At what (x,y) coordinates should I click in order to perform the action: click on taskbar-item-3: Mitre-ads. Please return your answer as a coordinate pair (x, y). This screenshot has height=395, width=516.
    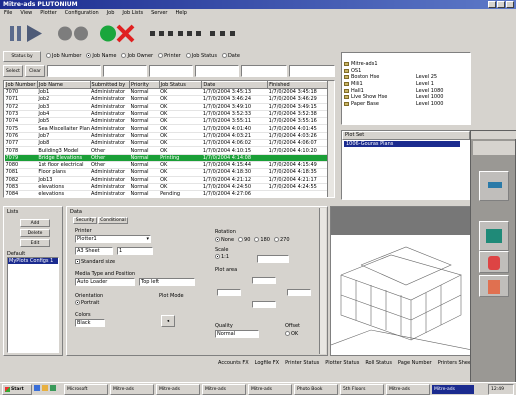
    Looking at the image, I should click on (178, 389).